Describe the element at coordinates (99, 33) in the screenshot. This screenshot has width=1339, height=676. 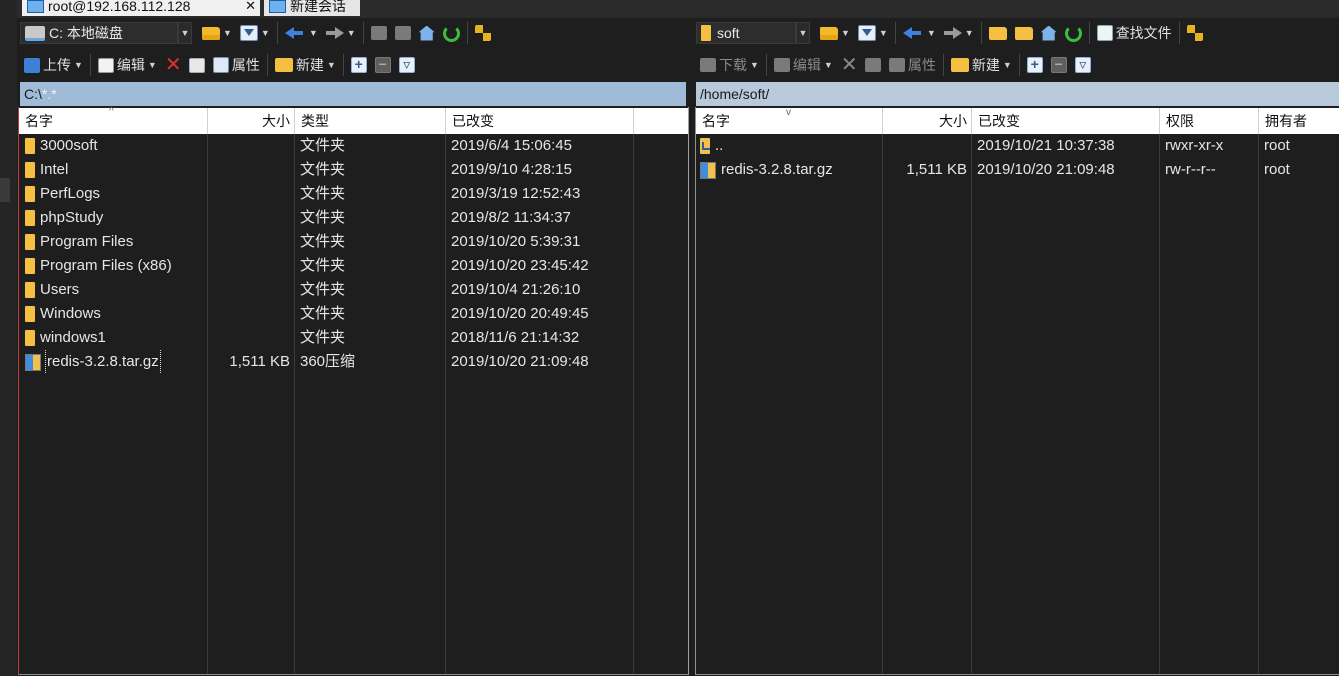
I see `drive-select: C: 本地磁盘` at that location.